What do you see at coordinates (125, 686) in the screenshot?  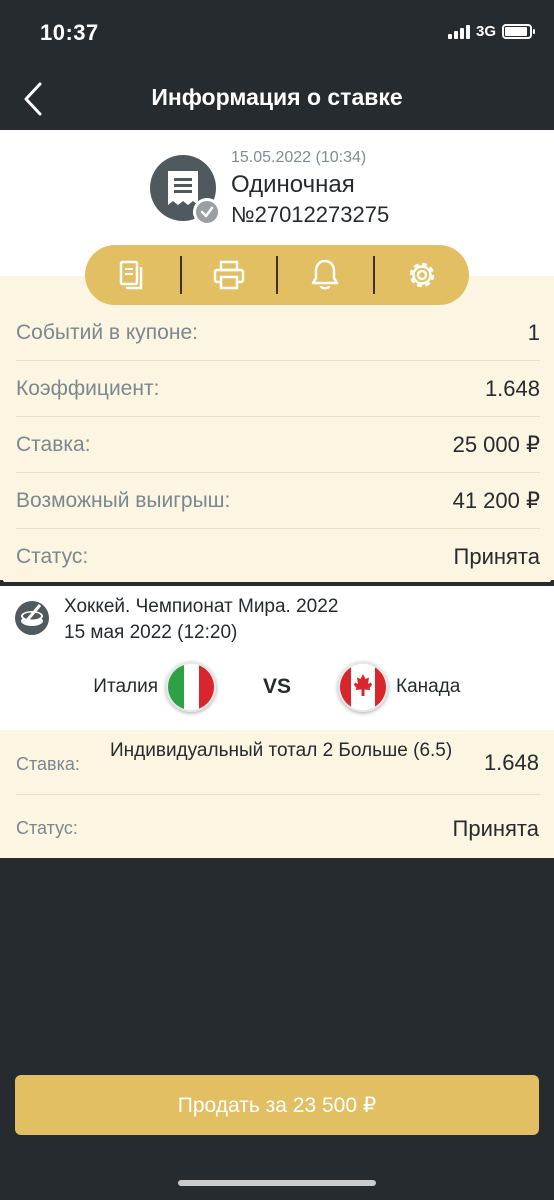 I see `team-home-name: Италия` at bounding box center [125, 686].